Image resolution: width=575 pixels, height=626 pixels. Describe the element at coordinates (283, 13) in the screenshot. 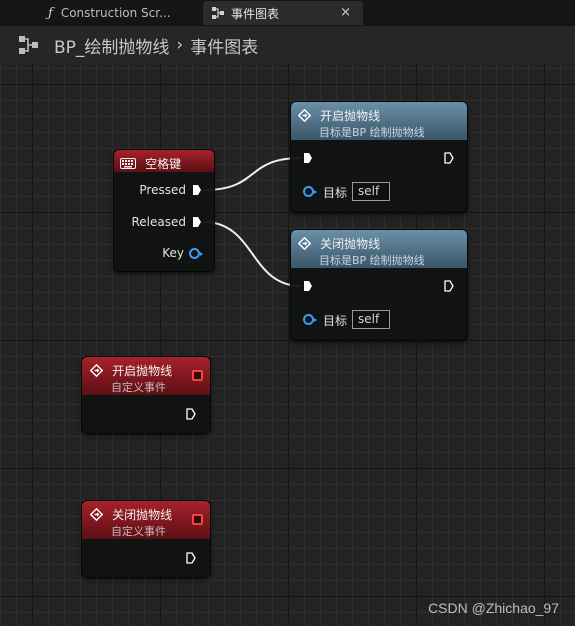

I see `tab-event-graph: 事件图表 ×` at that location.